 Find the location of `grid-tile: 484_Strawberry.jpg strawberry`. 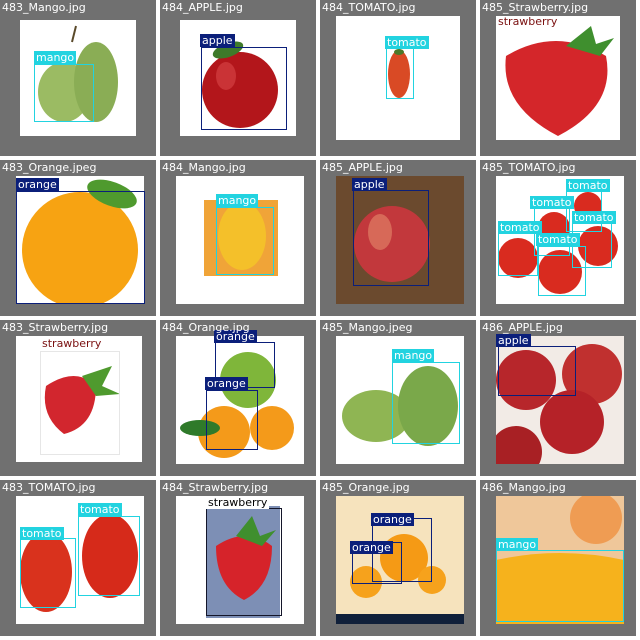

grid-tile: 484_Strawberry.jpg strawberry is located at coordinates (238, 558).